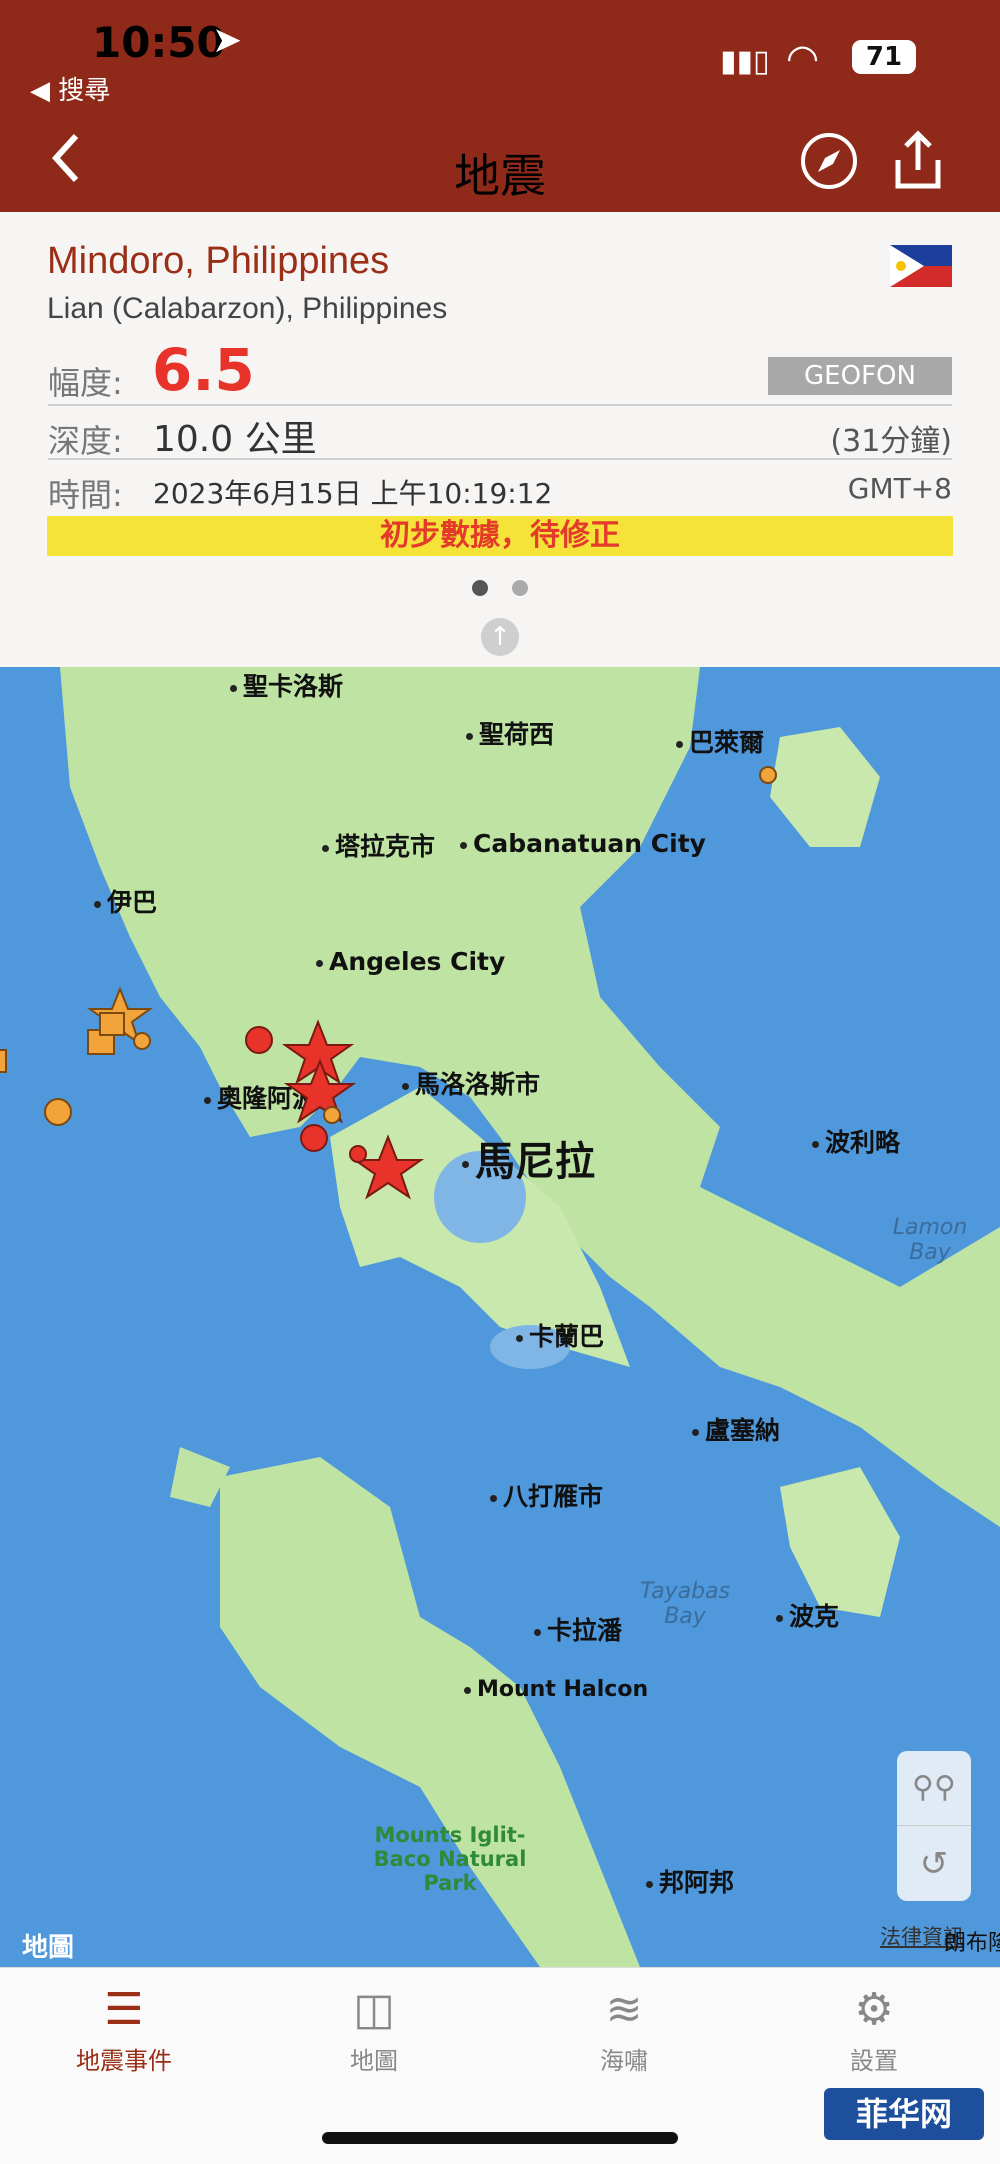 The width and height of the screenshot is (1000, 2164). I want to click on map-attribution: 地圖, so click(48, 1945).